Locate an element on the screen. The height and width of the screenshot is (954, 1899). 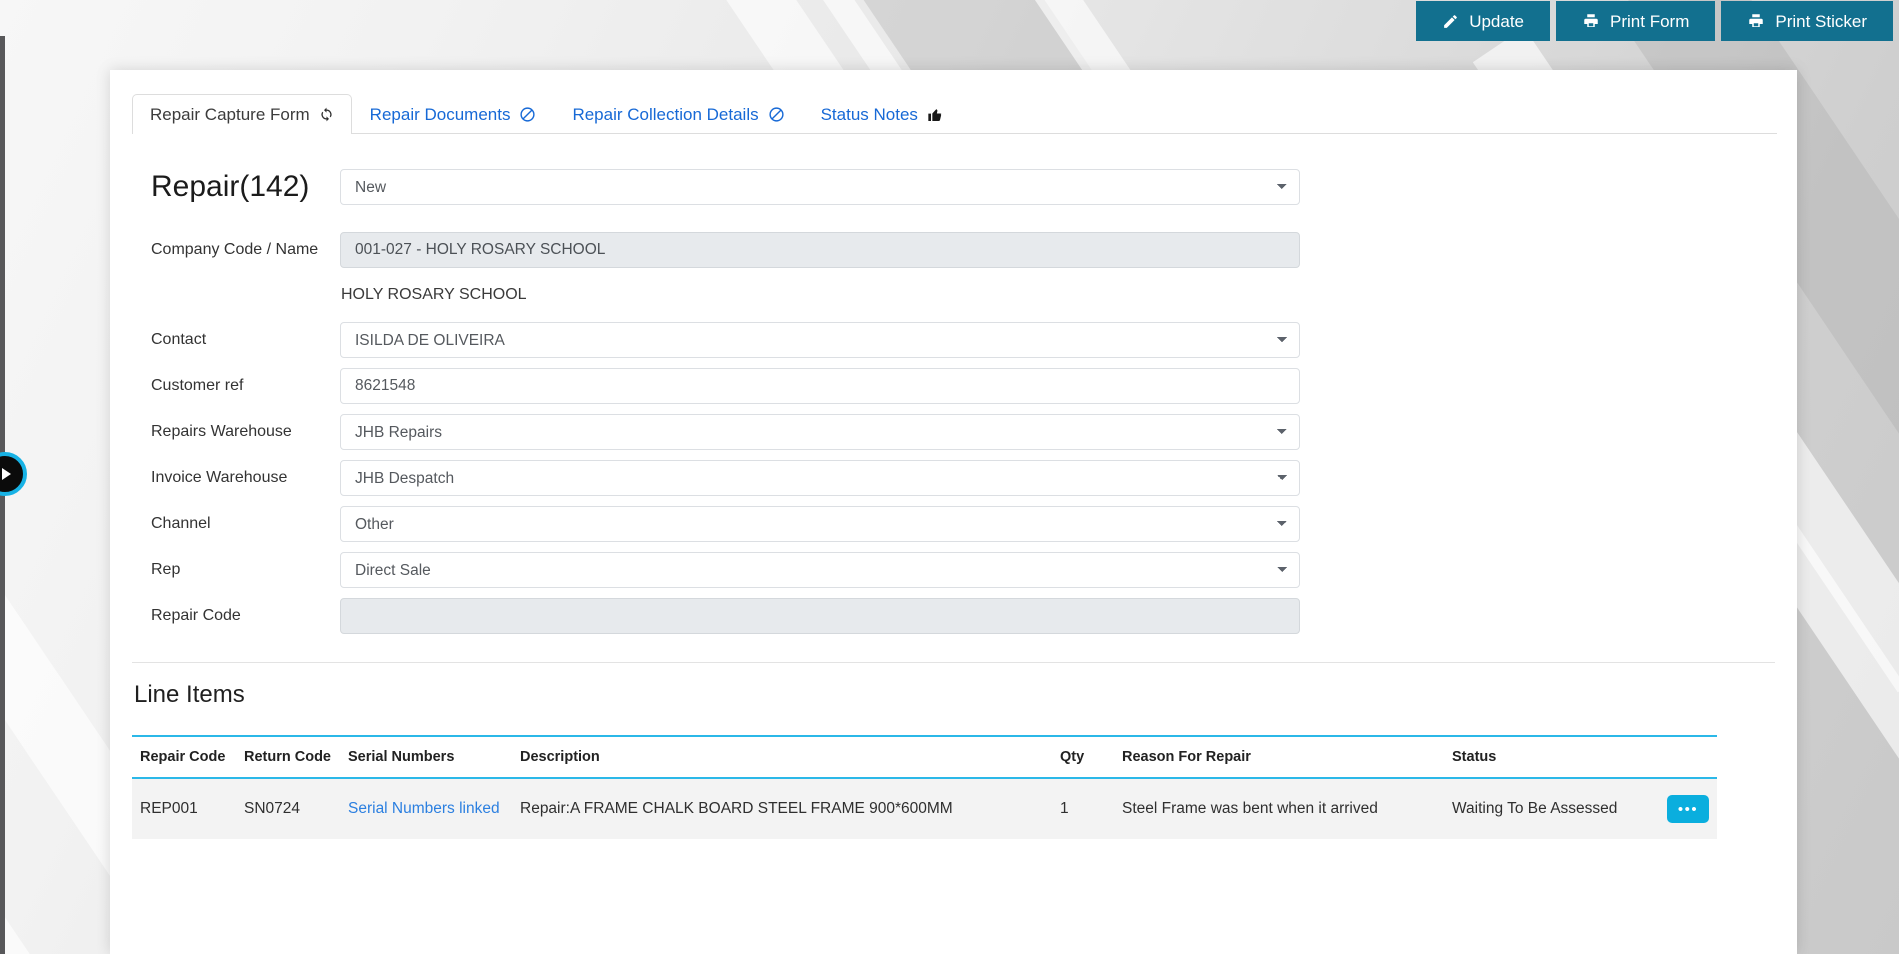
pencil-icon is located at coordinates (1450, 21).